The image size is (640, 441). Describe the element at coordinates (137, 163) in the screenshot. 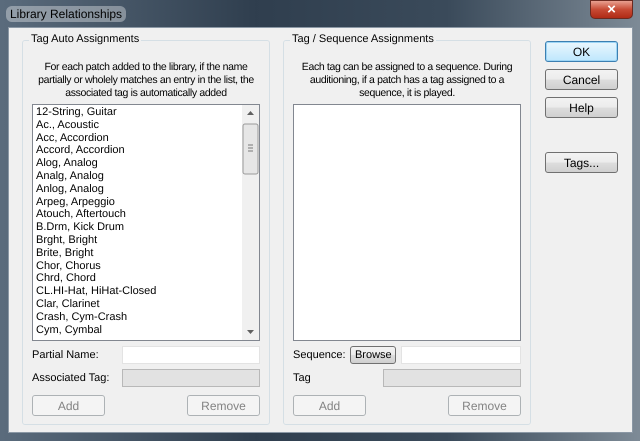

I see `list-item: Alog, Analog` at that location.